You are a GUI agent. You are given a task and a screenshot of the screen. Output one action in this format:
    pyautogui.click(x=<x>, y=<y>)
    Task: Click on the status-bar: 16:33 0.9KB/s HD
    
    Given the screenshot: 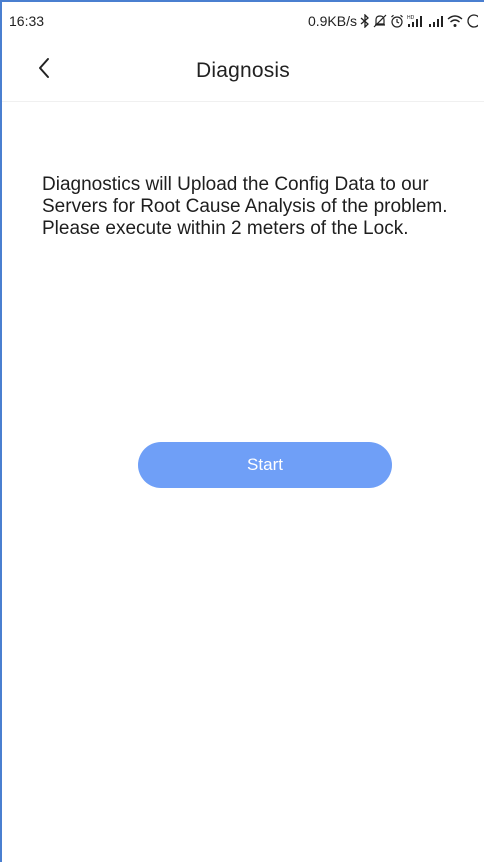 What is the action you would take?
    pyautogui.click(x=243, y=21)
    